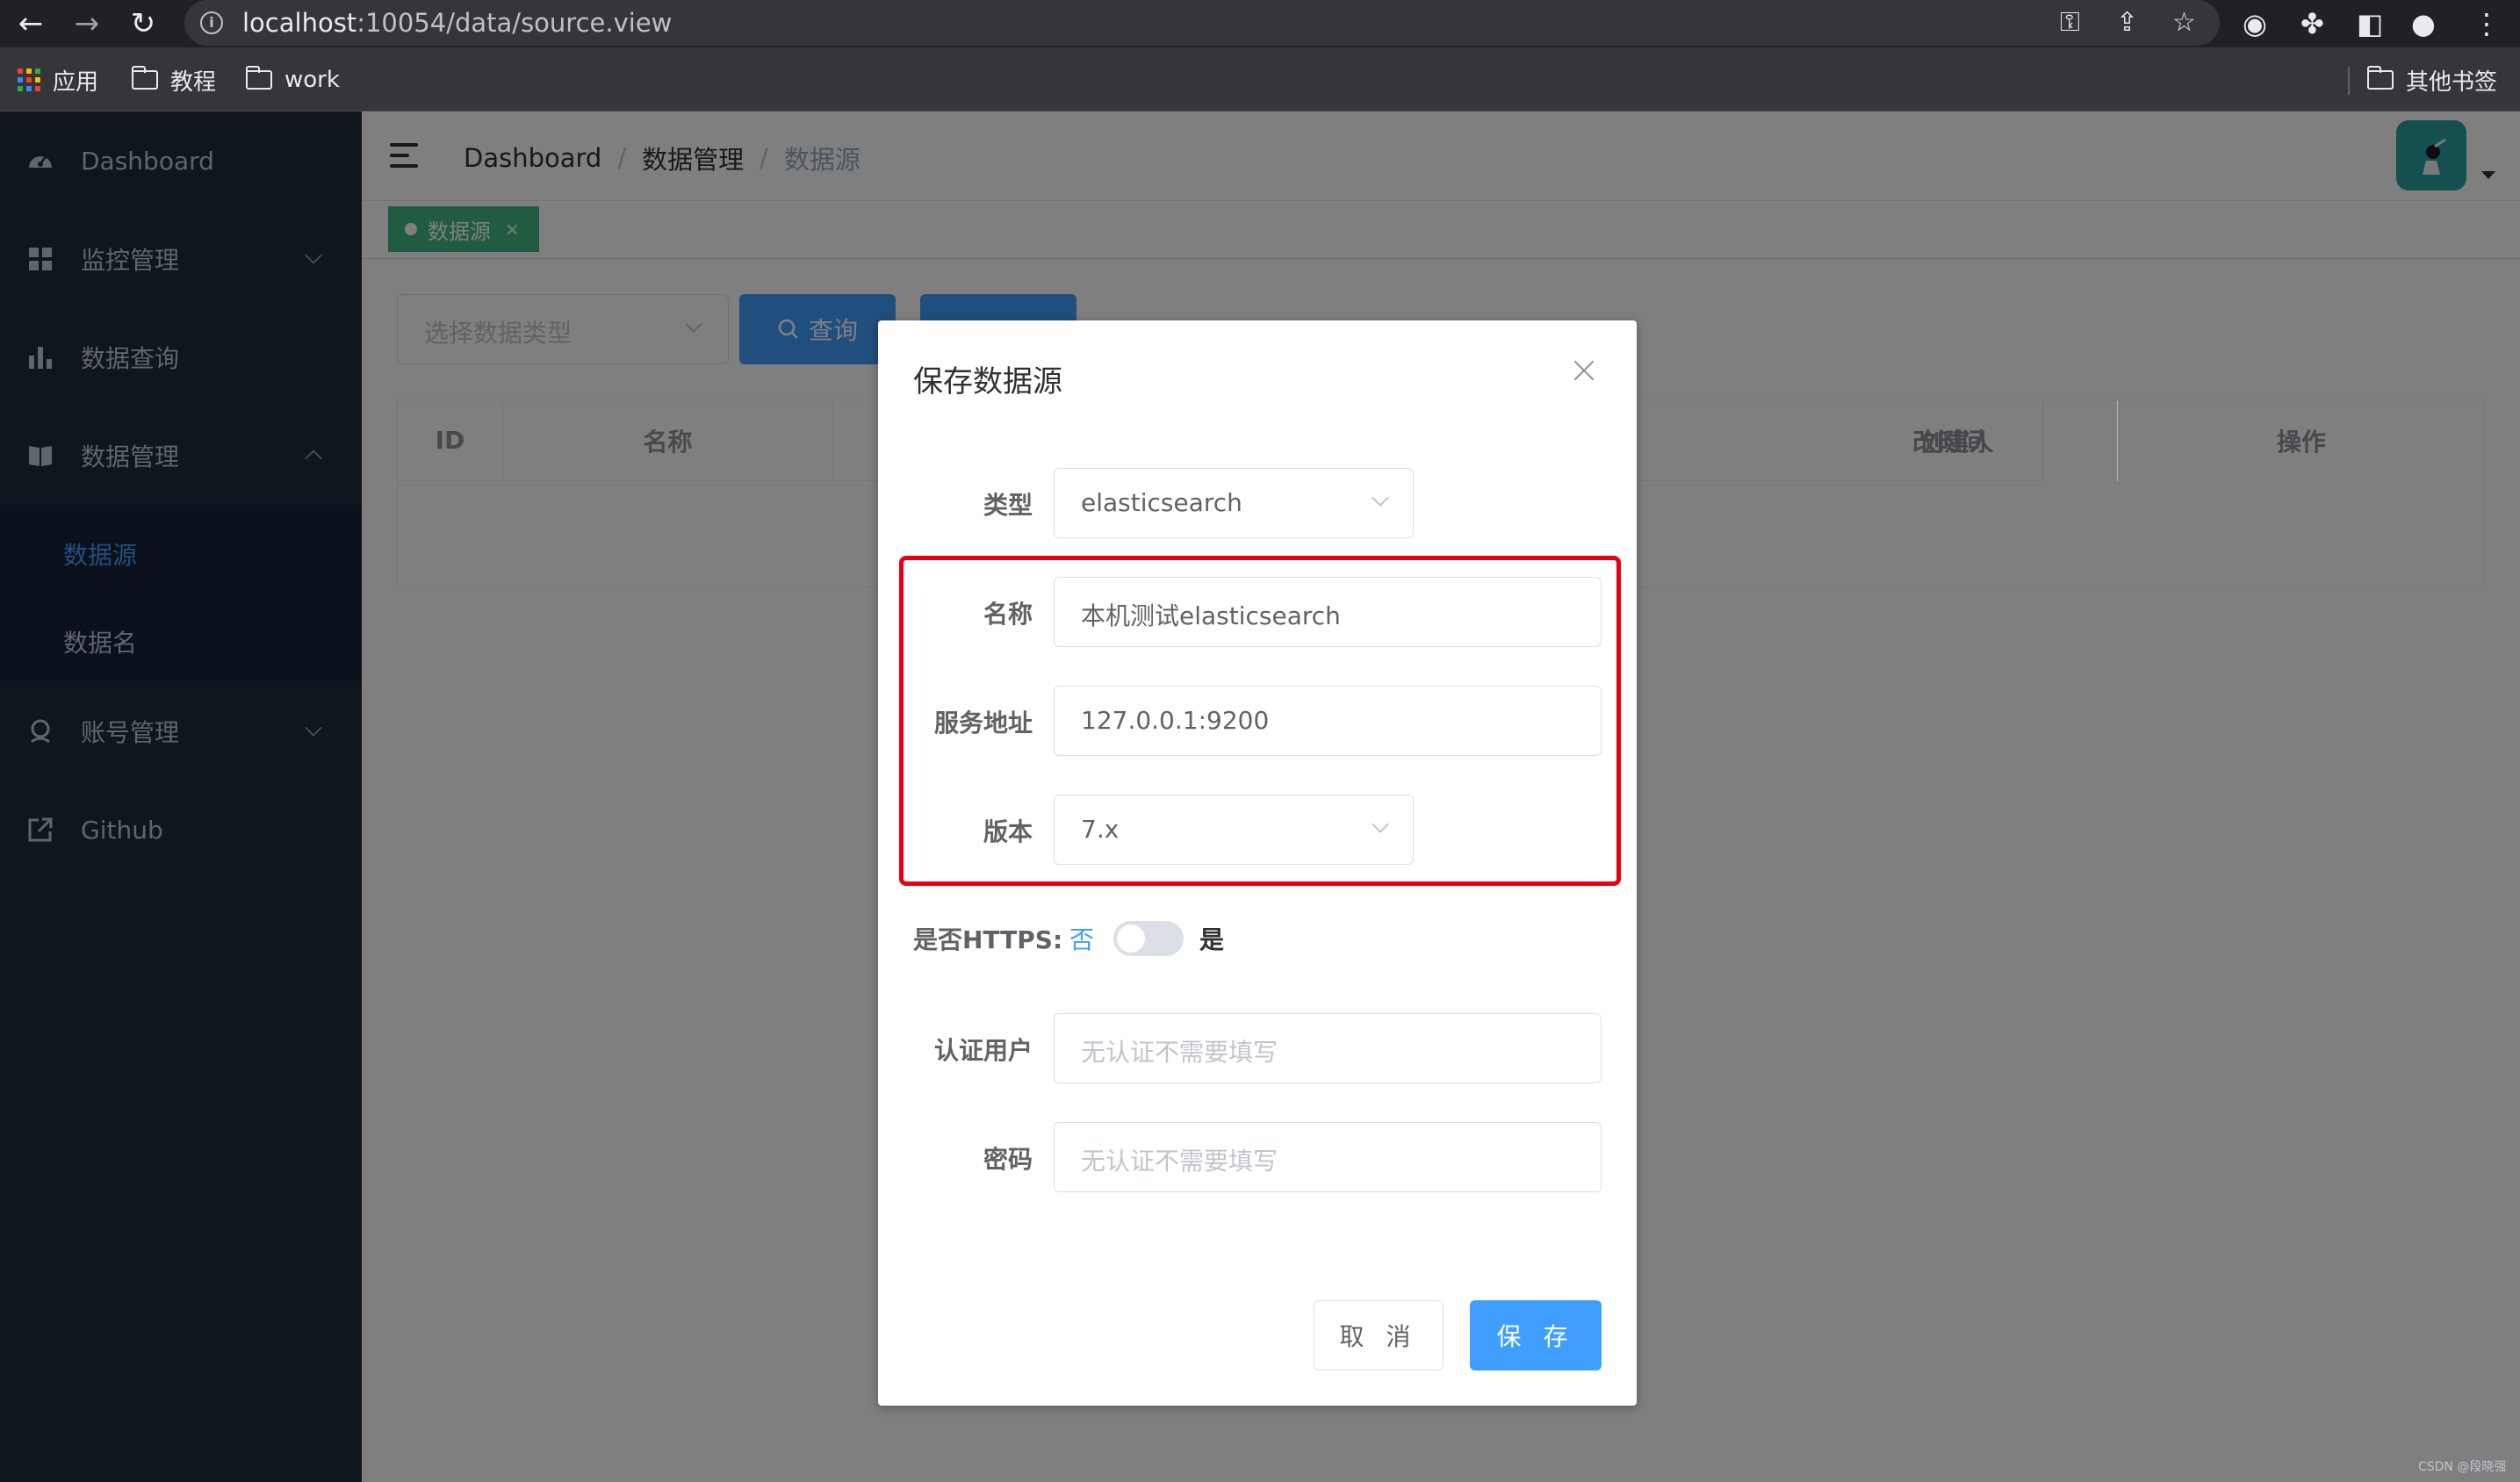 The height and width of the screenshot is (1482, 2520). What do you see at coordinates (1328, 1048) in the screenshot?
I see `auth-user-input: 无认证不需要填写` at bounding box center [1328, 1048].